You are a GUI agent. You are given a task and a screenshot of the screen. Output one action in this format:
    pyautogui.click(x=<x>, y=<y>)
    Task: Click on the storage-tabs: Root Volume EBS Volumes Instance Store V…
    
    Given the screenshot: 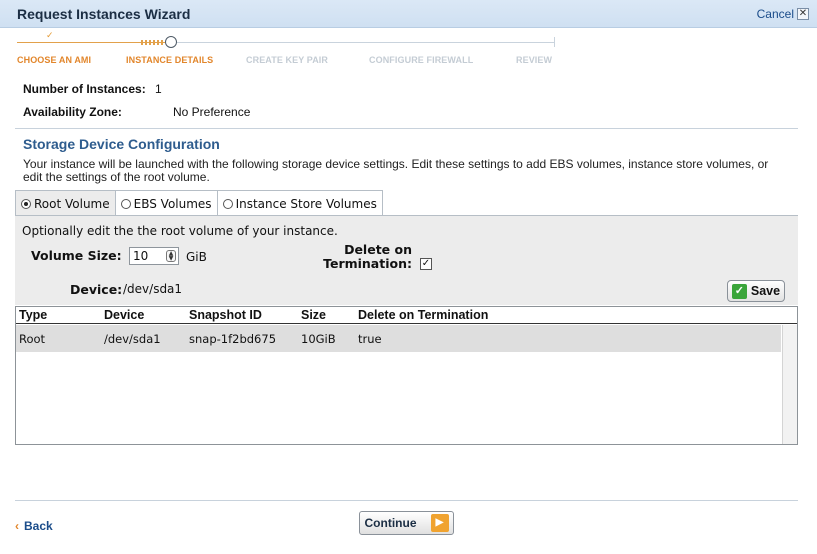 What is the action you would take?
    pyautogui.click(x=199, y=203)
    